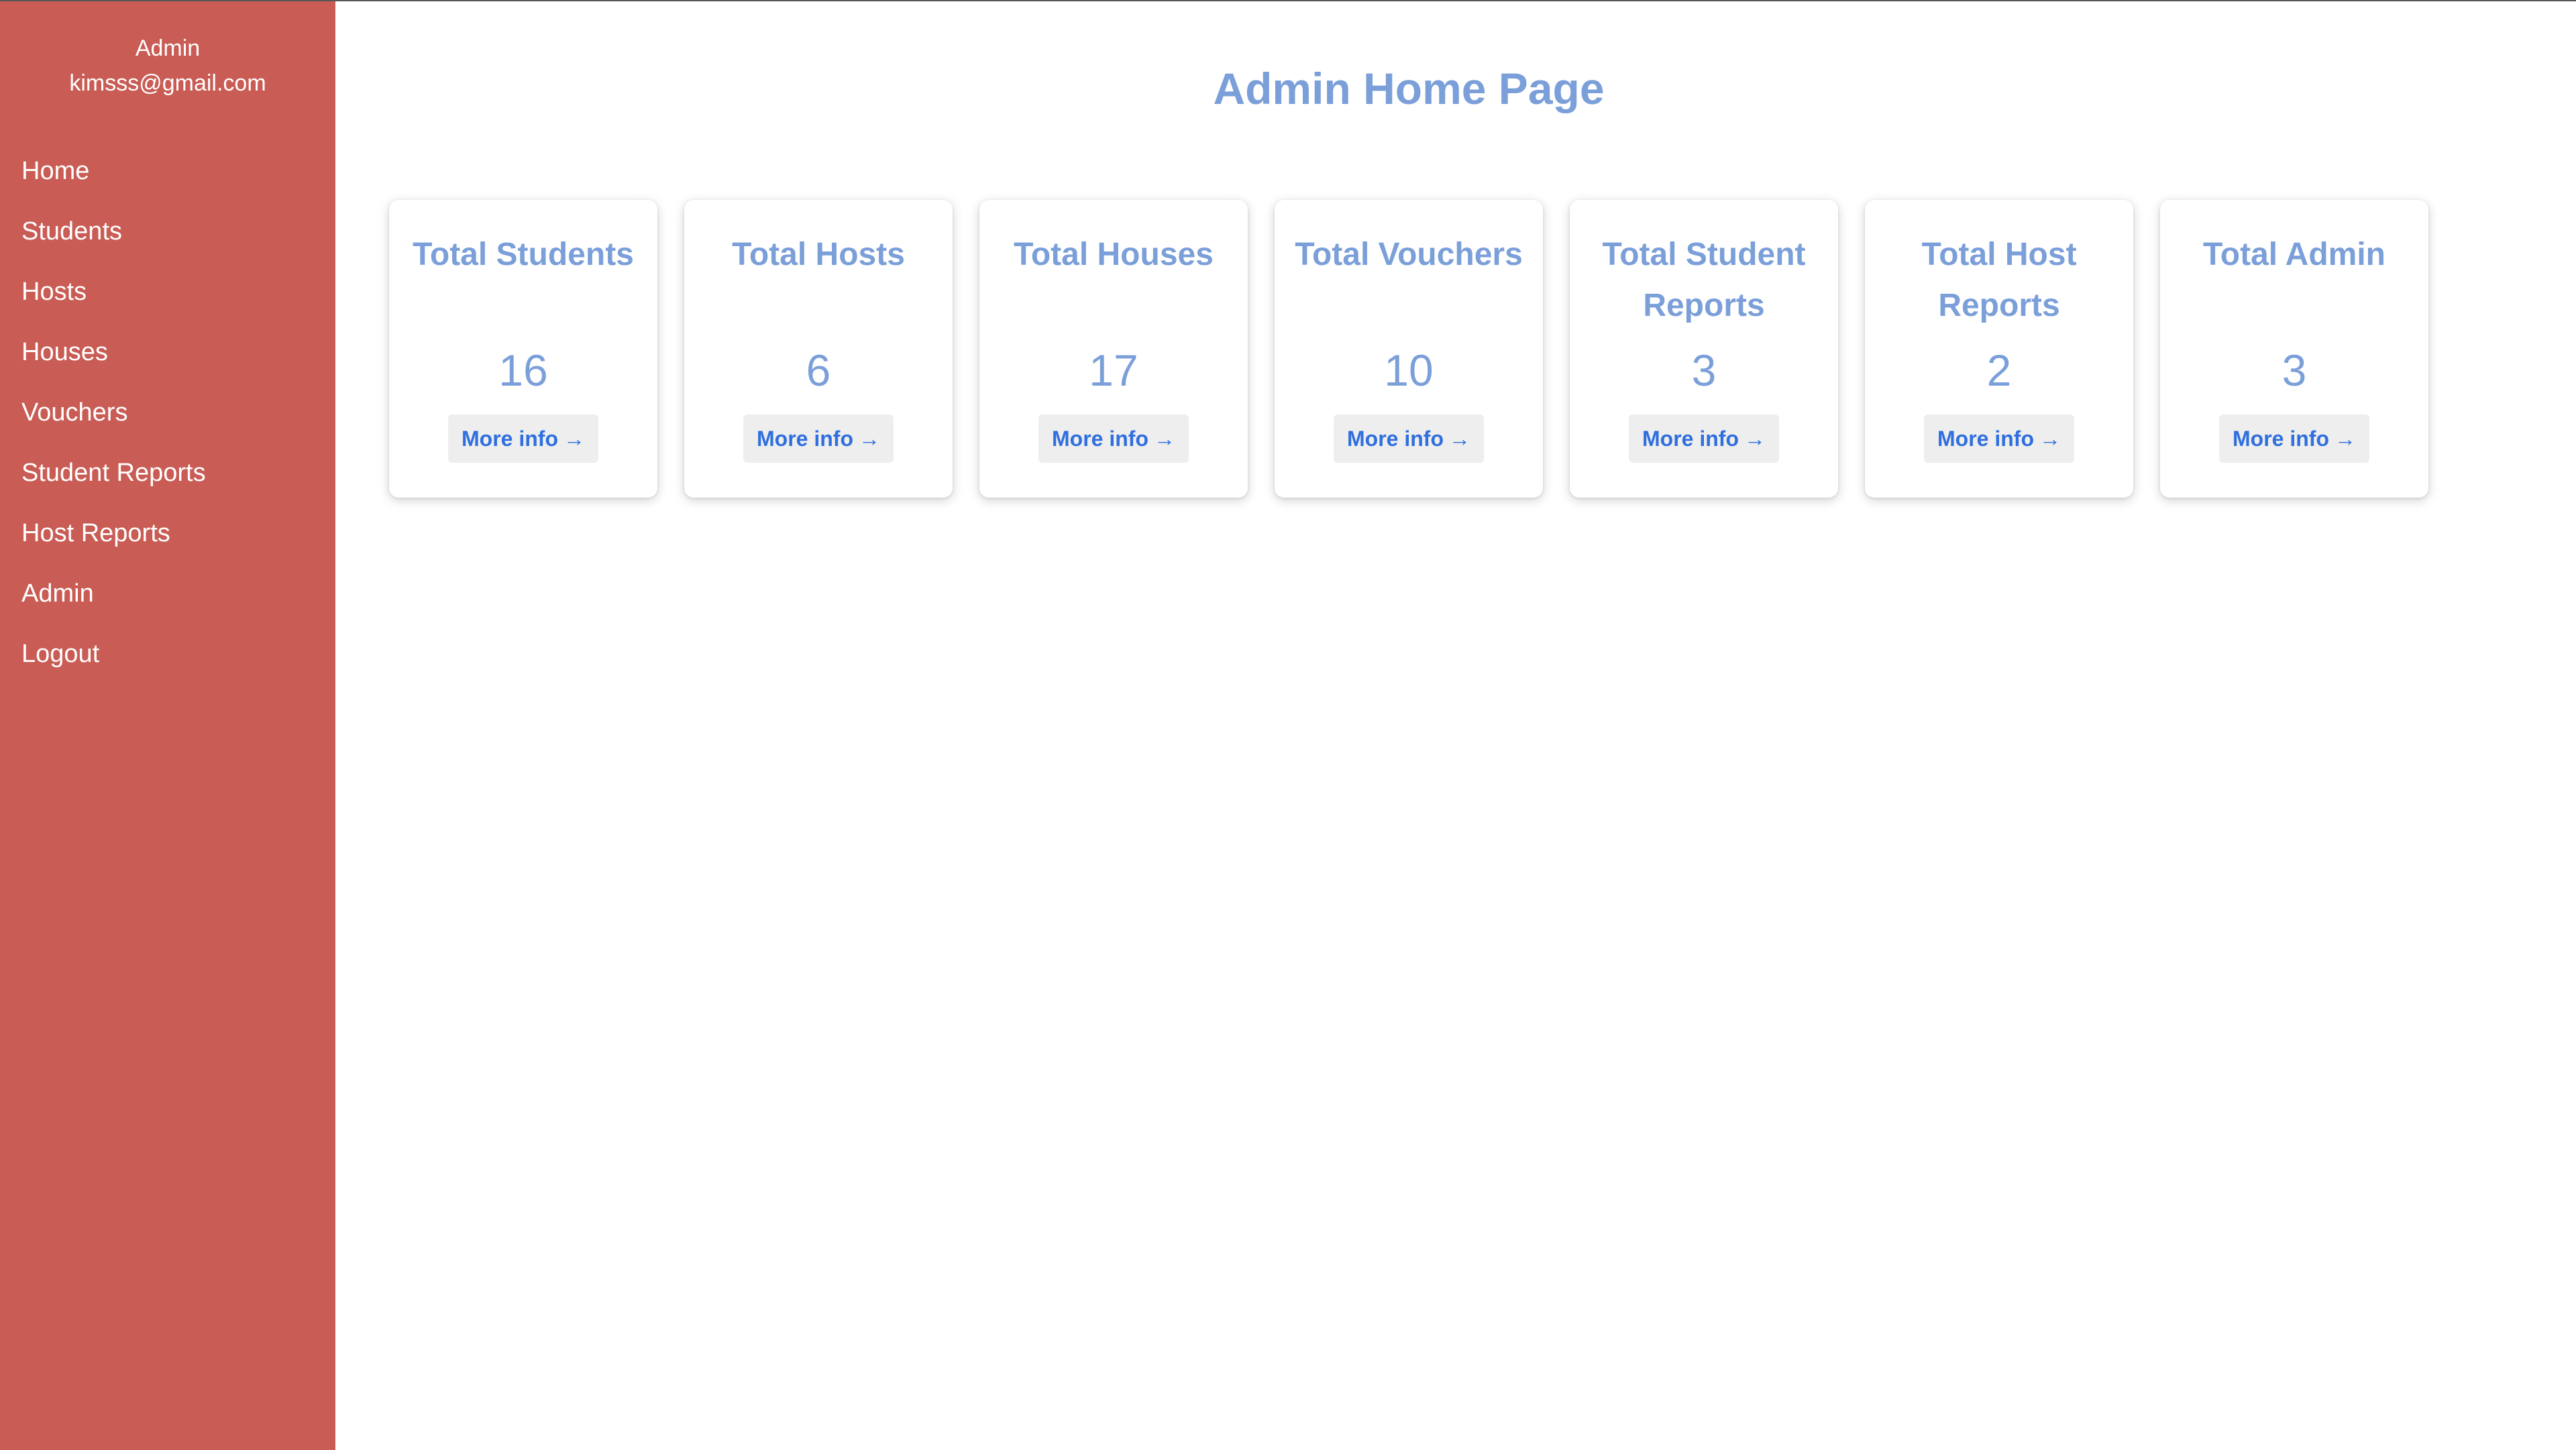 The width and height of the screenshot is (2576, 1450). I want to click on sidebar-item-houses: Houses, so click(167, 352).